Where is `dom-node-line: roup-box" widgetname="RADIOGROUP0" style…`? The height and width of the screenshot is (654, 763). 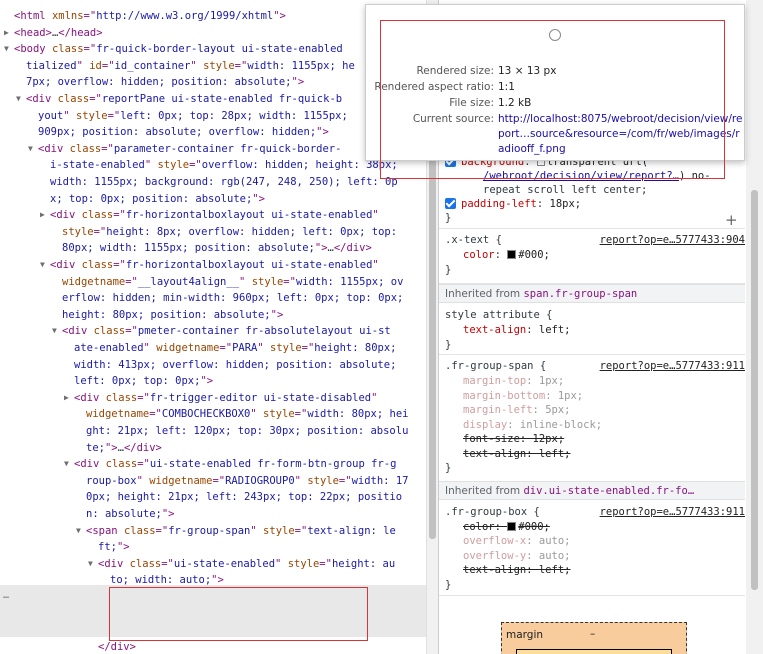
dom-node-line: roup-box" widgetname="RADIOGROUP0" style… is located at coordinates (213, 481).